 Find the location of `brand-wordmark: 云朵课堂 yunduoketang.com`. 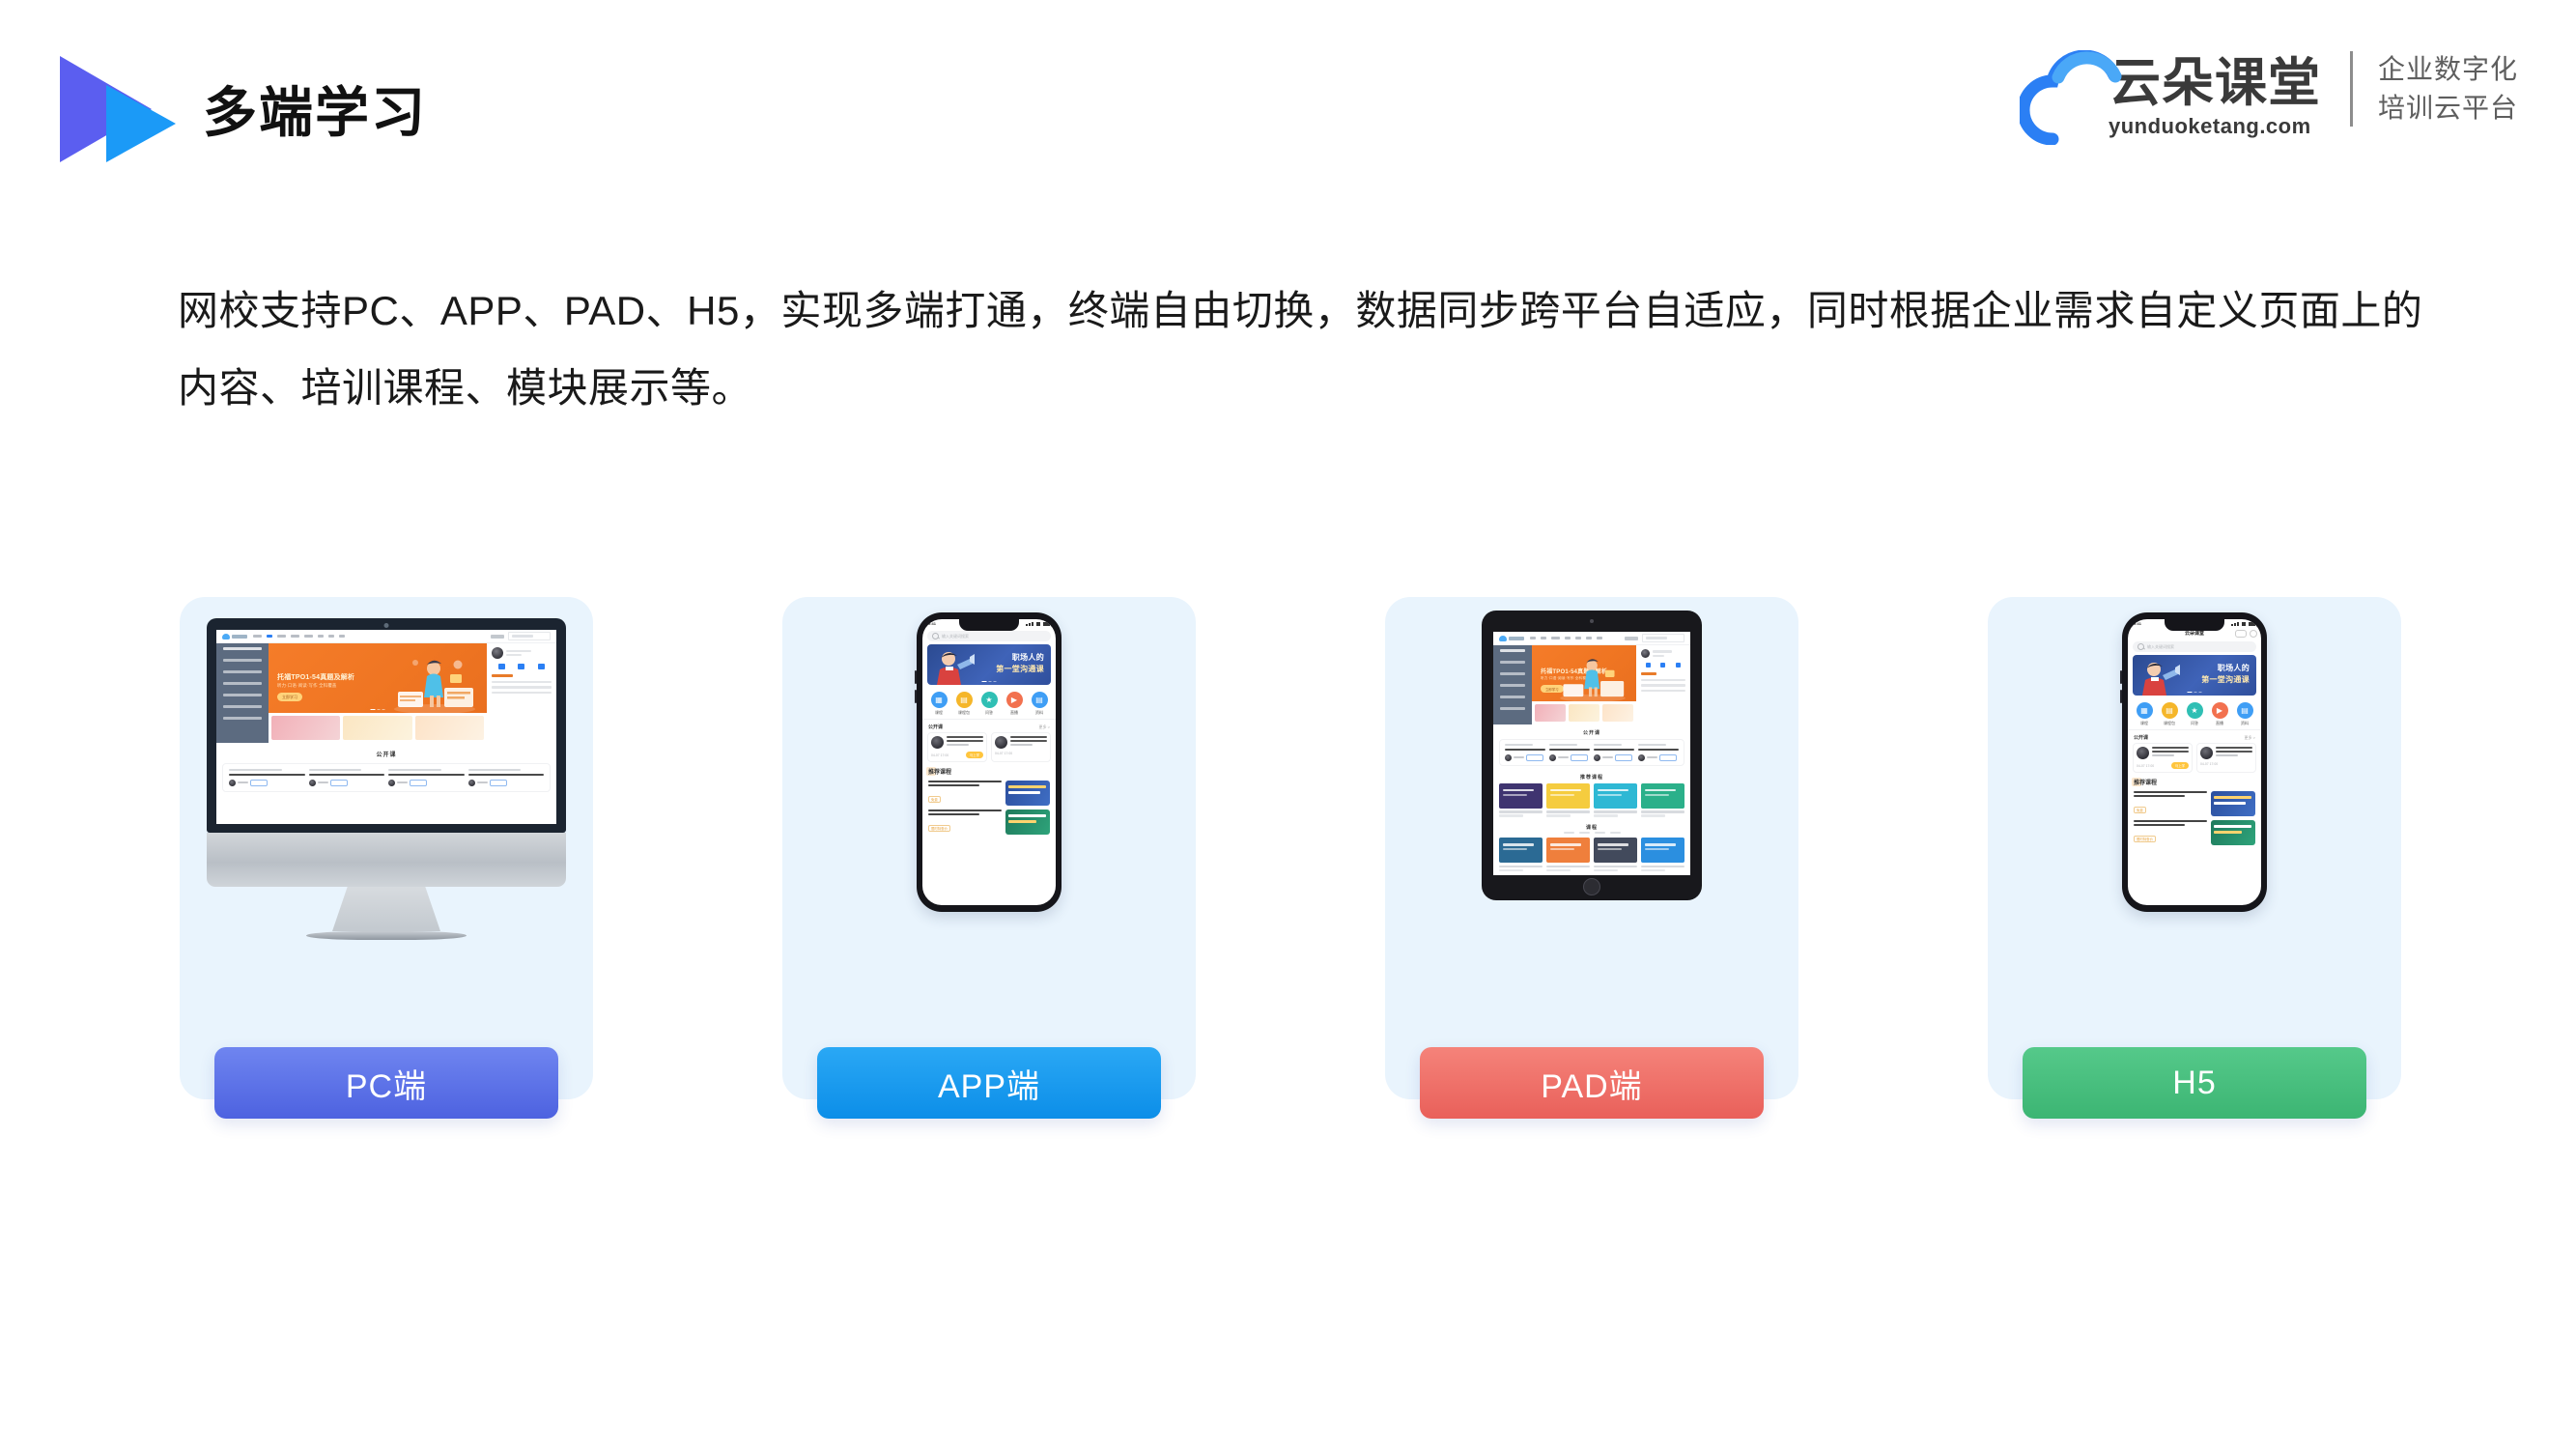

brand-wordmark: 云朵课堂 yunduoketang.com is located at coordinates (2215, 101).